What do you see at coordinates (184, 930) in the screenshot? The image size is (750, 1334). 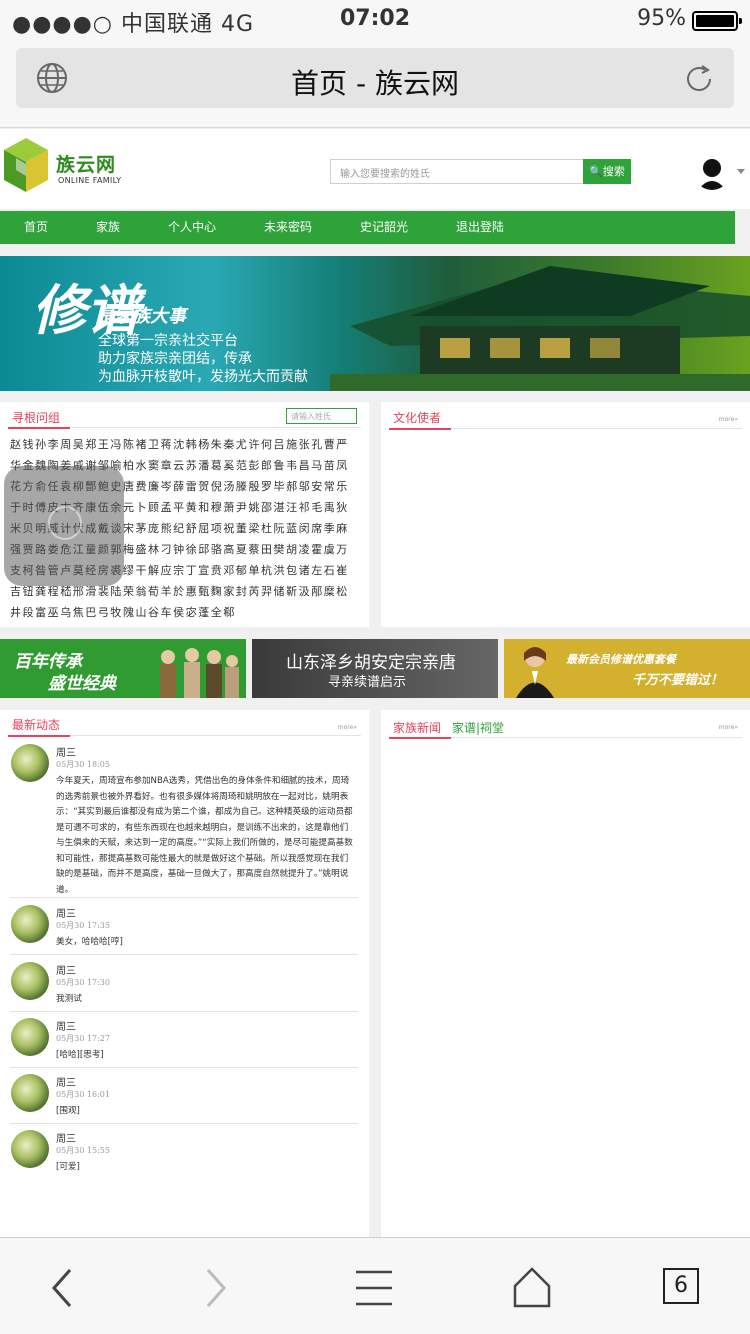 I see `feed-item: 周三 05月30 17:35 美女，哈哈哈[哼]` at bounding box center [184, 930].